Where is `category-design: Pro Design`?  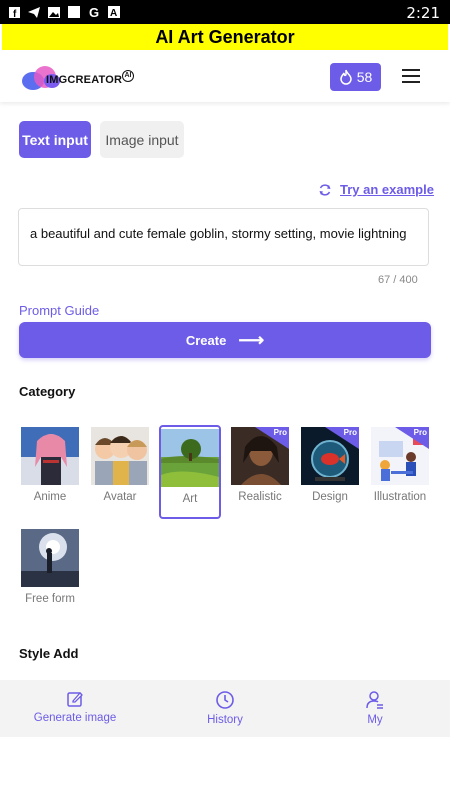
category-design: Pro Design is located at coordinates (330, 465).